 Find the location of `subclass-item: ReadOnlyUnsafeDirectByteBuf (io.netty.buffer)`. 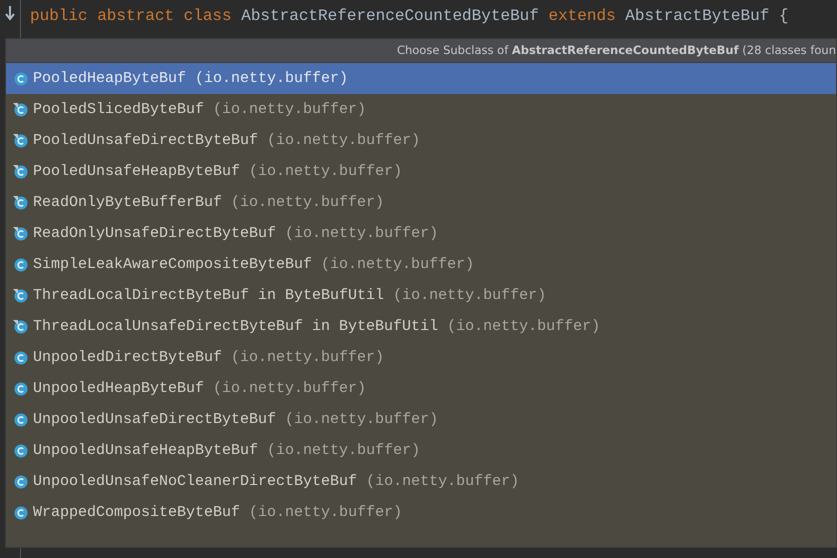

subclass-item: ReadOnlyUnsafeDirectByteBuf (io.netty.buffer) is located at coordinates (421, 233).